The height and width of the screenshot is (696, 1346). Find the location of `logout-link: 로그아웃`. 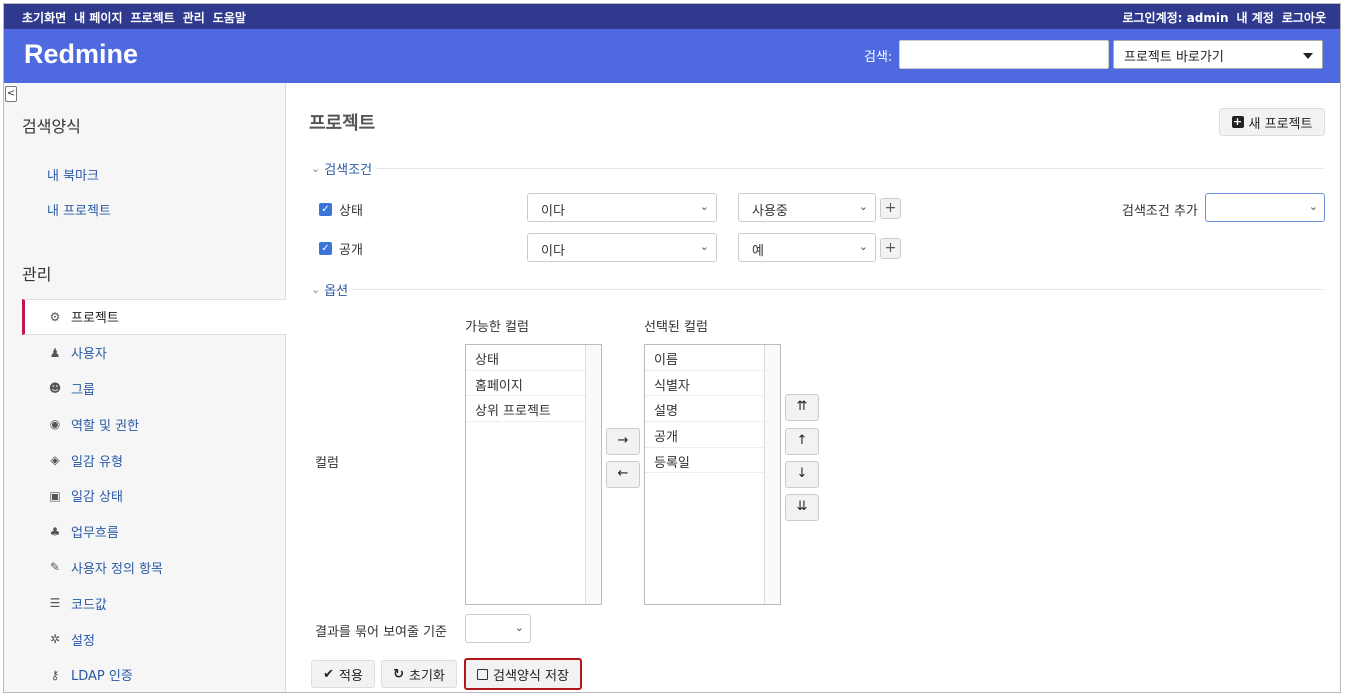

logout-link: 로그아웃 is located at coordinates (1304, 17).